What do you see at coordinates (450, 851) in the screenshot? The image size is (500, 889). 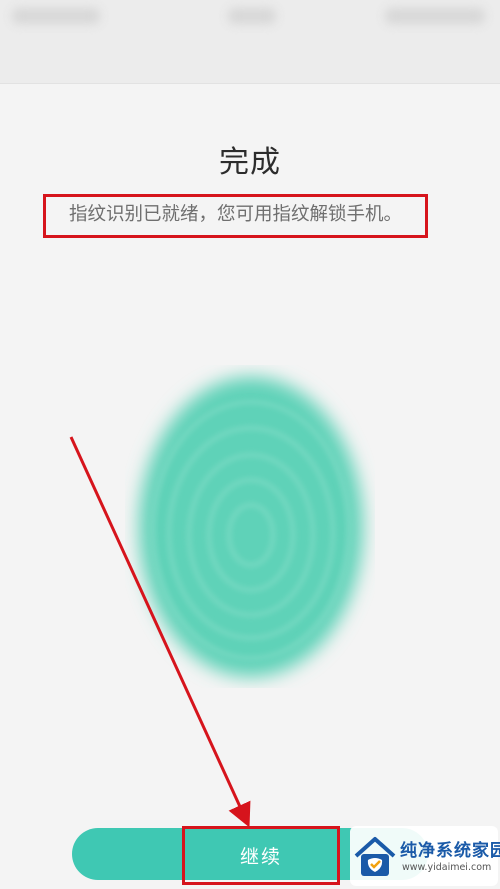 I see `watermark-brand: 纯净系统家园` at bounding box center [450, 851].